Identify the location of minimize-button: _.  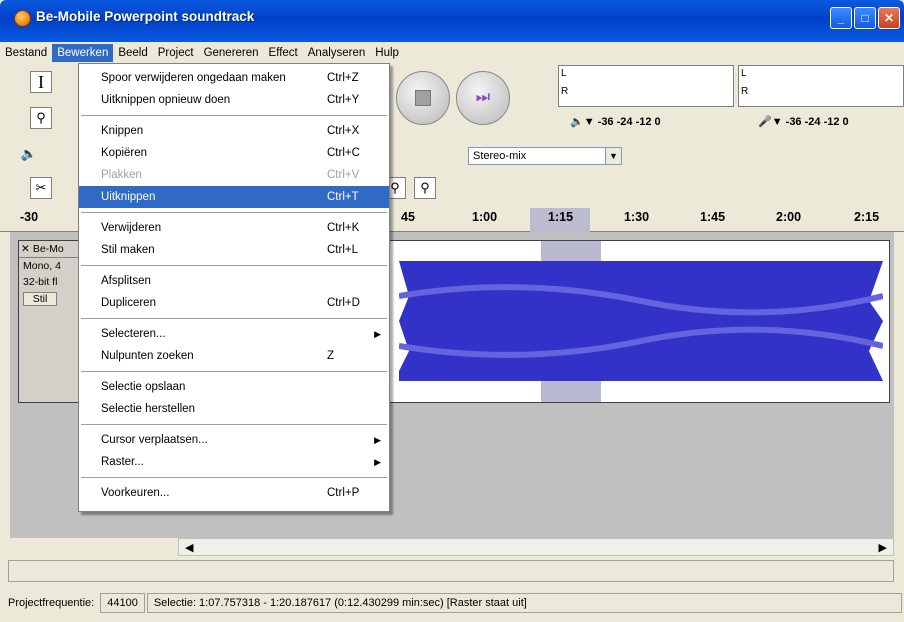
(841, 18).